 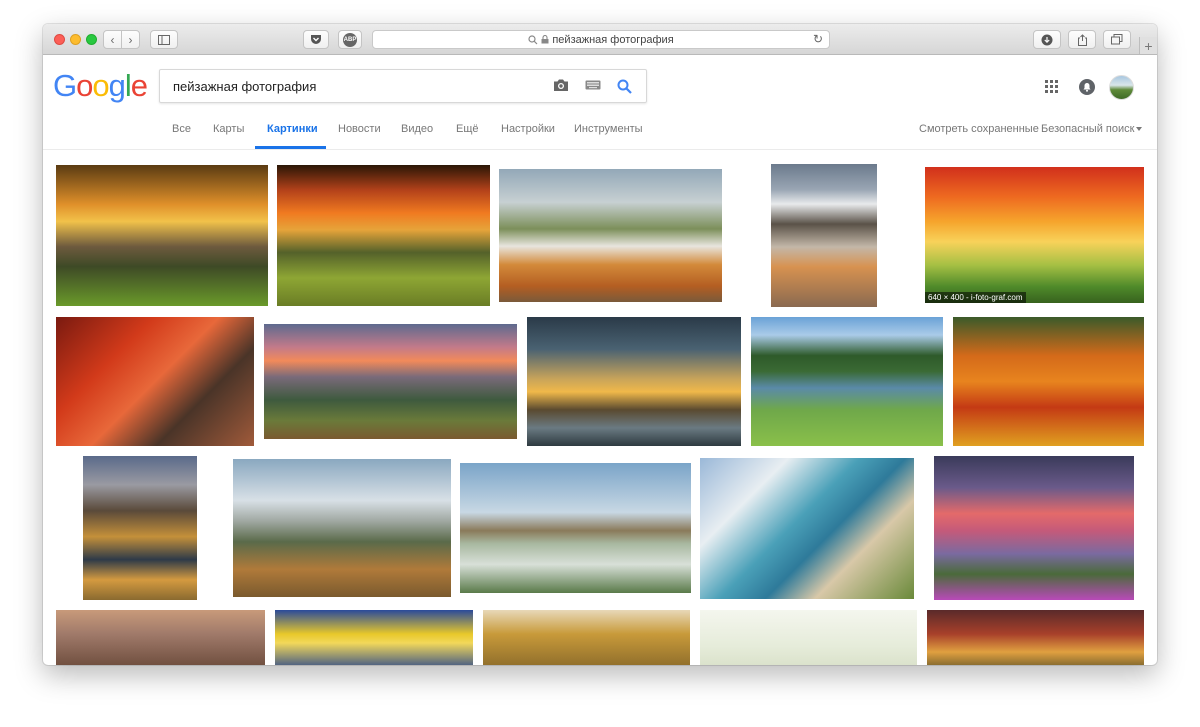 I want to click on share-icon, so click(x=1082, y=39).